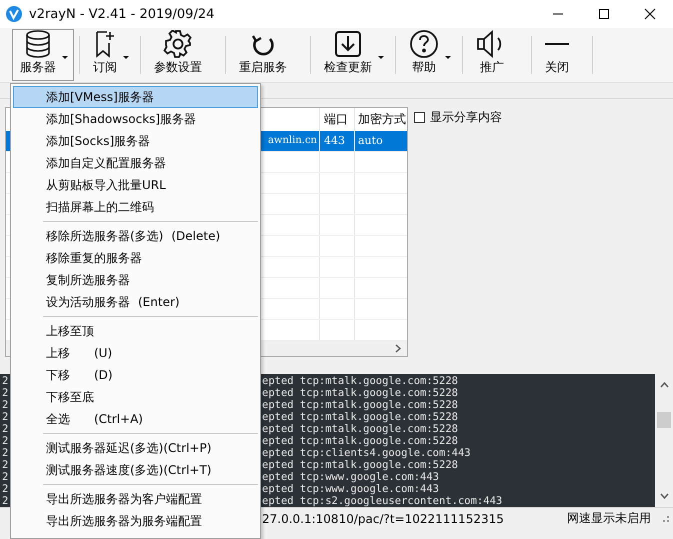 The image size is (673, 539). What do you see at coordinates (135, 185) in the screenshot?
I see `menu-item: 从剪贴板导入批量URL` at bounding box center [135, 185].